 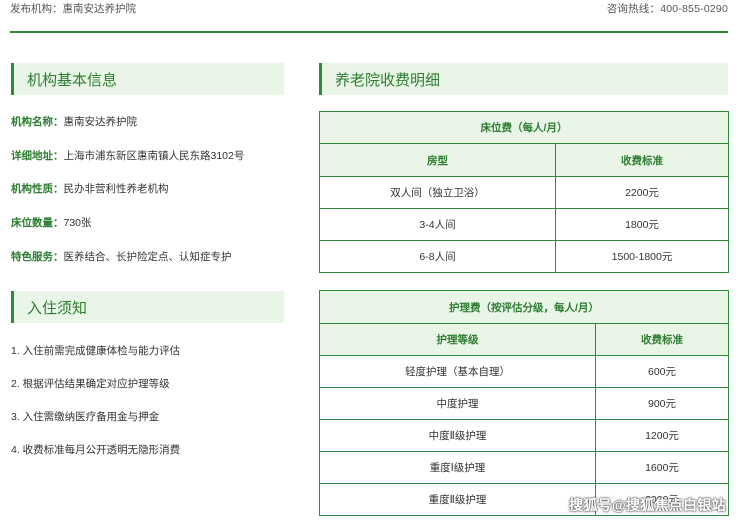 I want to click on price-cell: 1200元, so click(x=662, y=435).